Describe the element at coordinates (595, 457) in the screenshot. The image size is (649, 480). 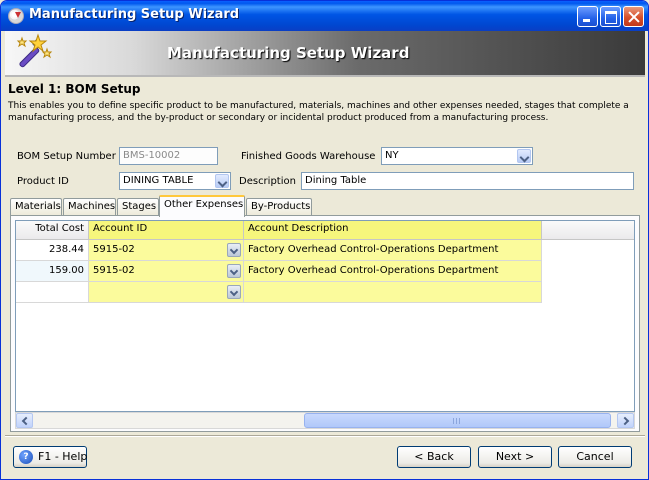
I see `cancel-button: Cancel` at that location.